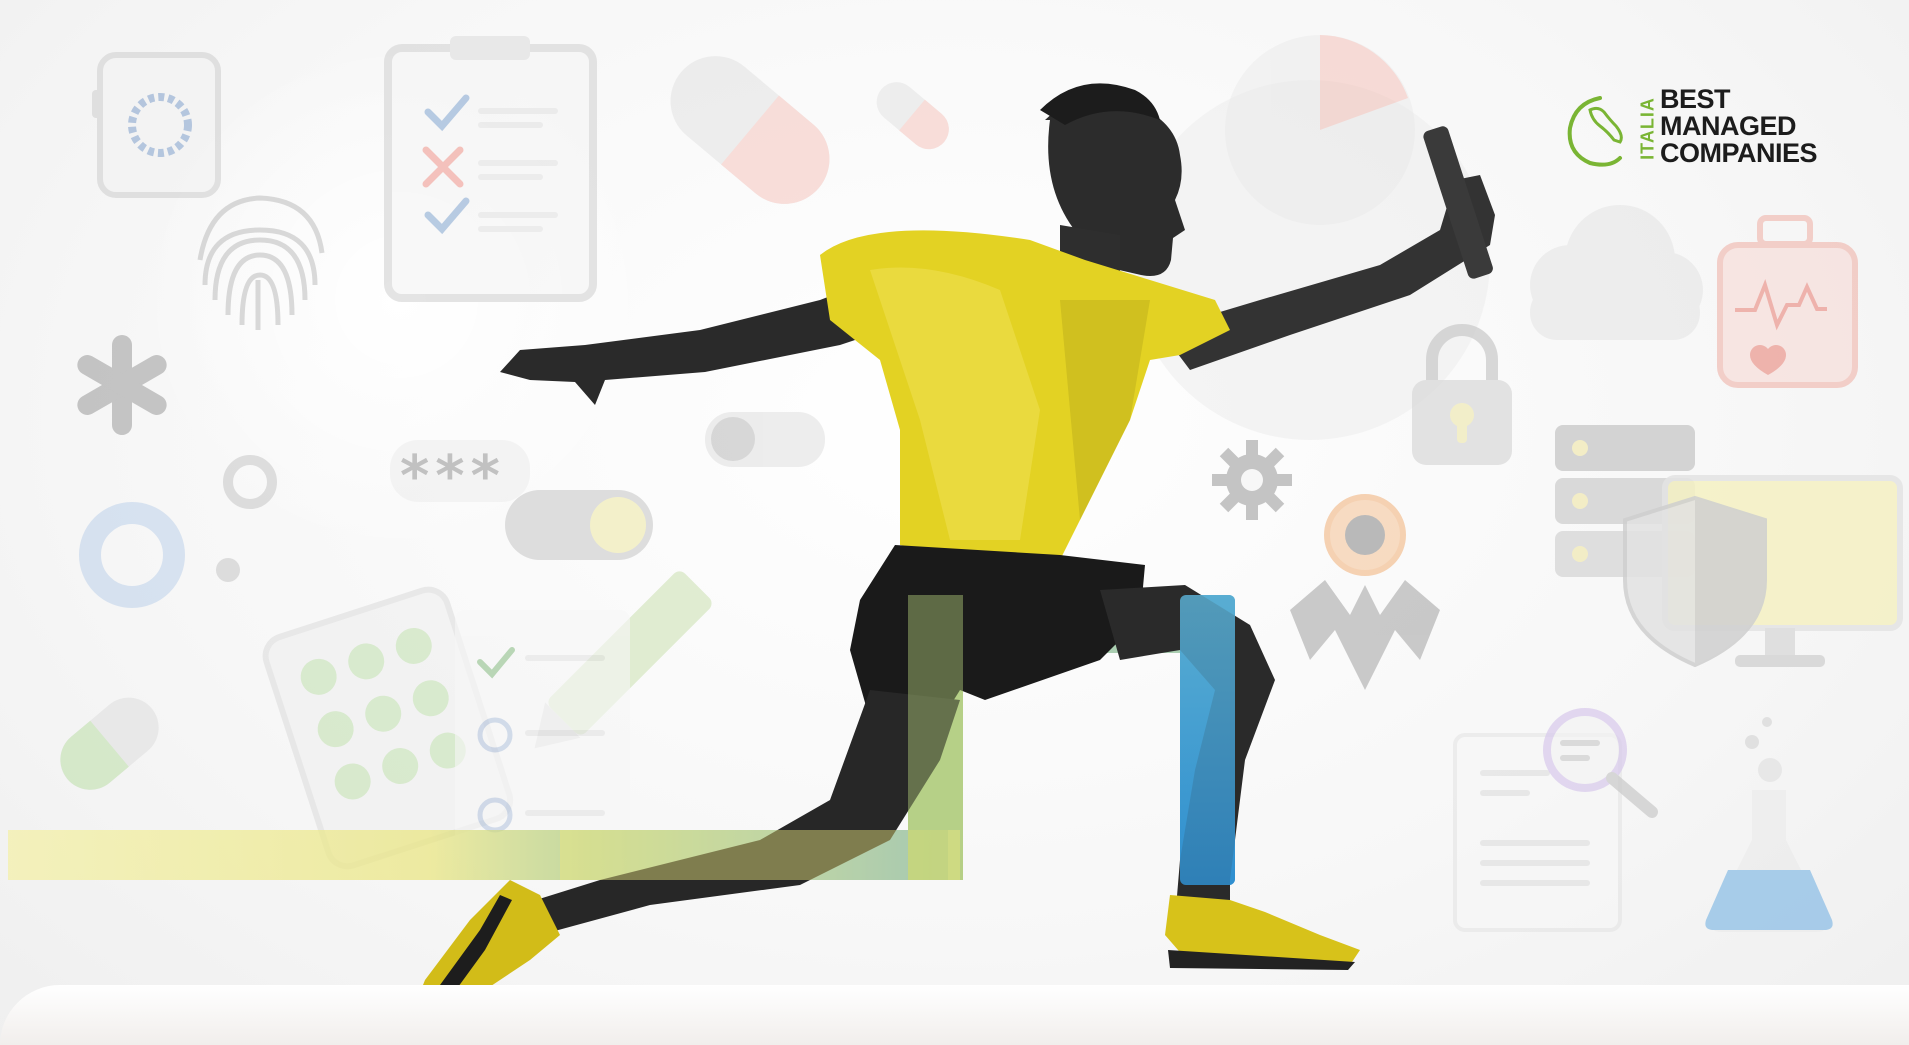 The image size is (1909, 1045). Describe the element at coordinates (1739, 153) in the screenshot. I see `logo-line-3: COMPANIES` at that location.